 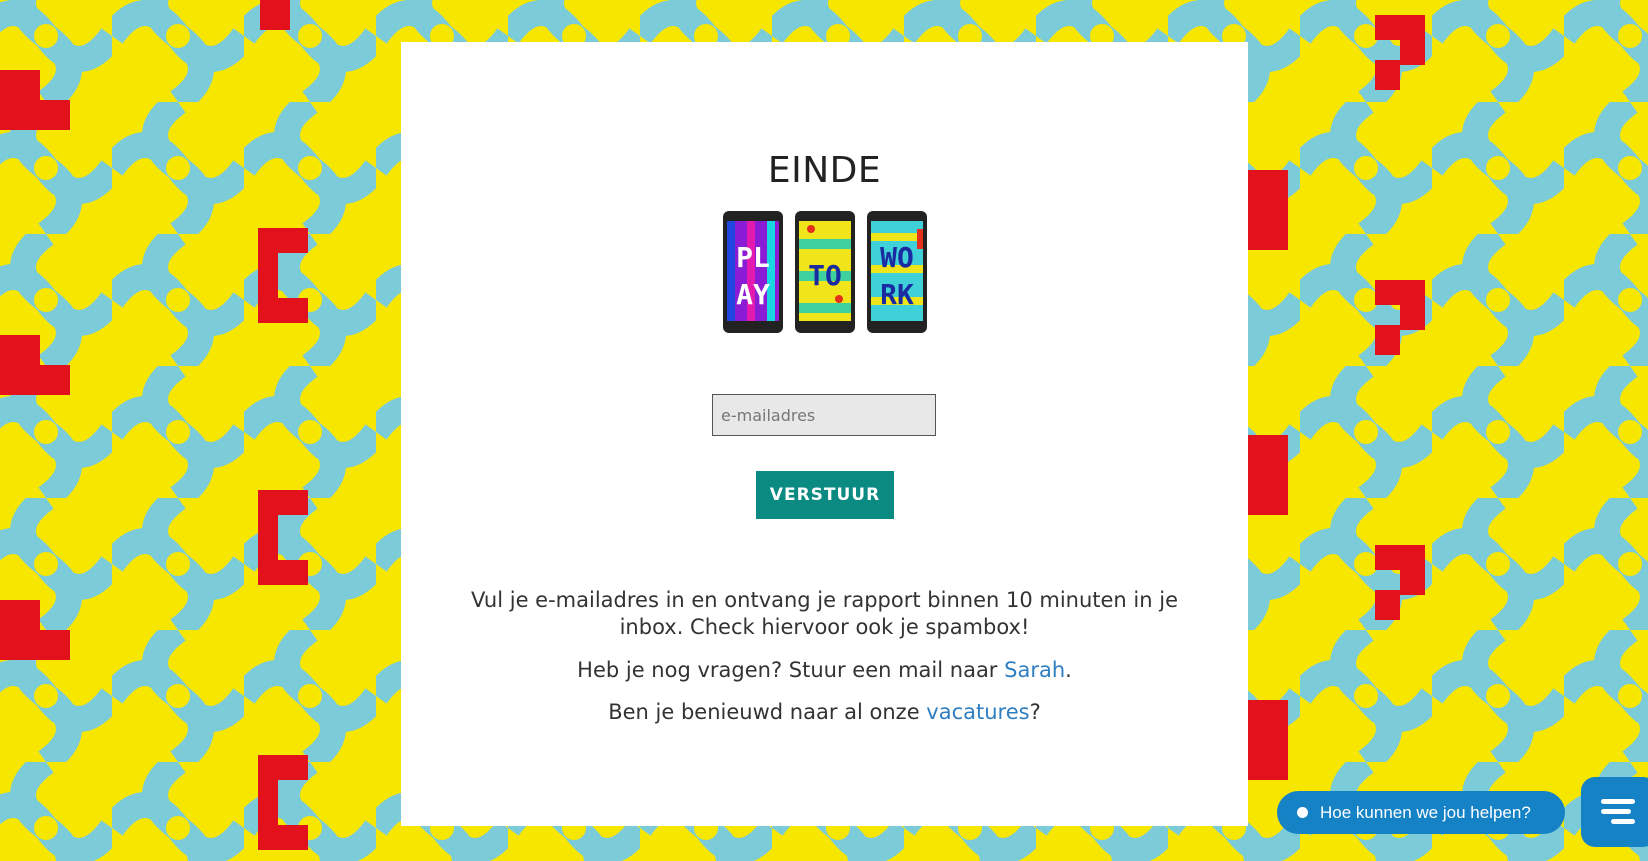 I want to click on contact-text-suffix: ., so click(x=1068, y=670).